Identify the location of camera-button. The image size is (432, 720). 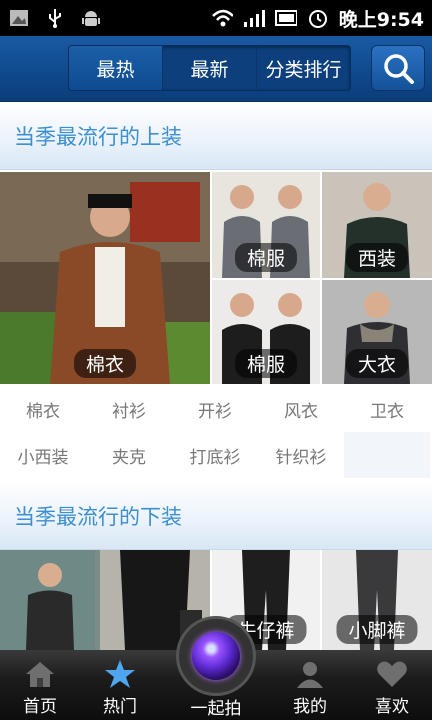
(216, 656).